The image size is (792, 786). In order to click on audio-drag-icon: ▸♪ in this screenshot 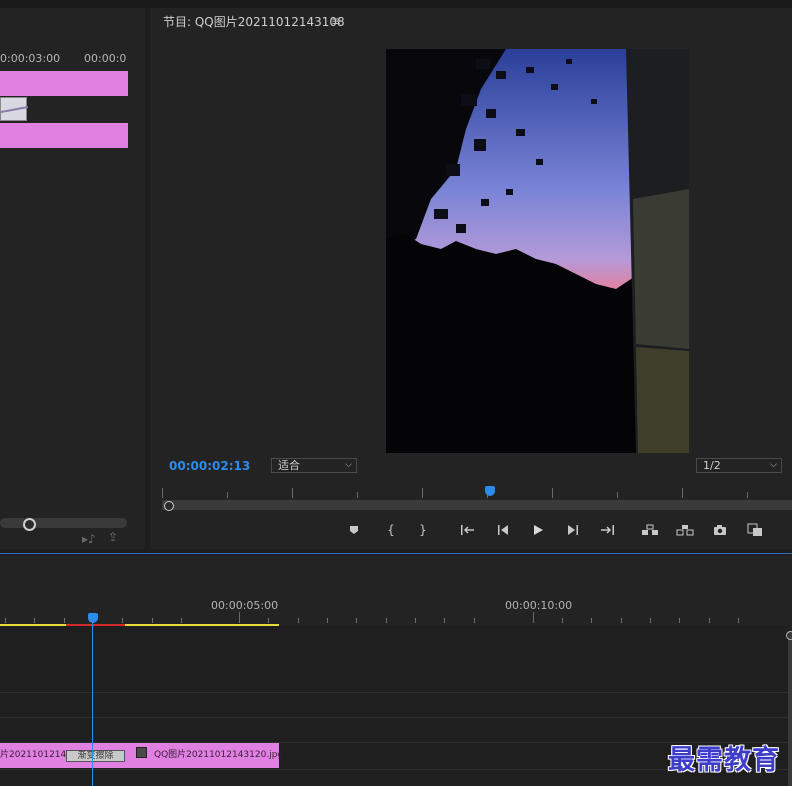, I will do `click(89, 539)`.